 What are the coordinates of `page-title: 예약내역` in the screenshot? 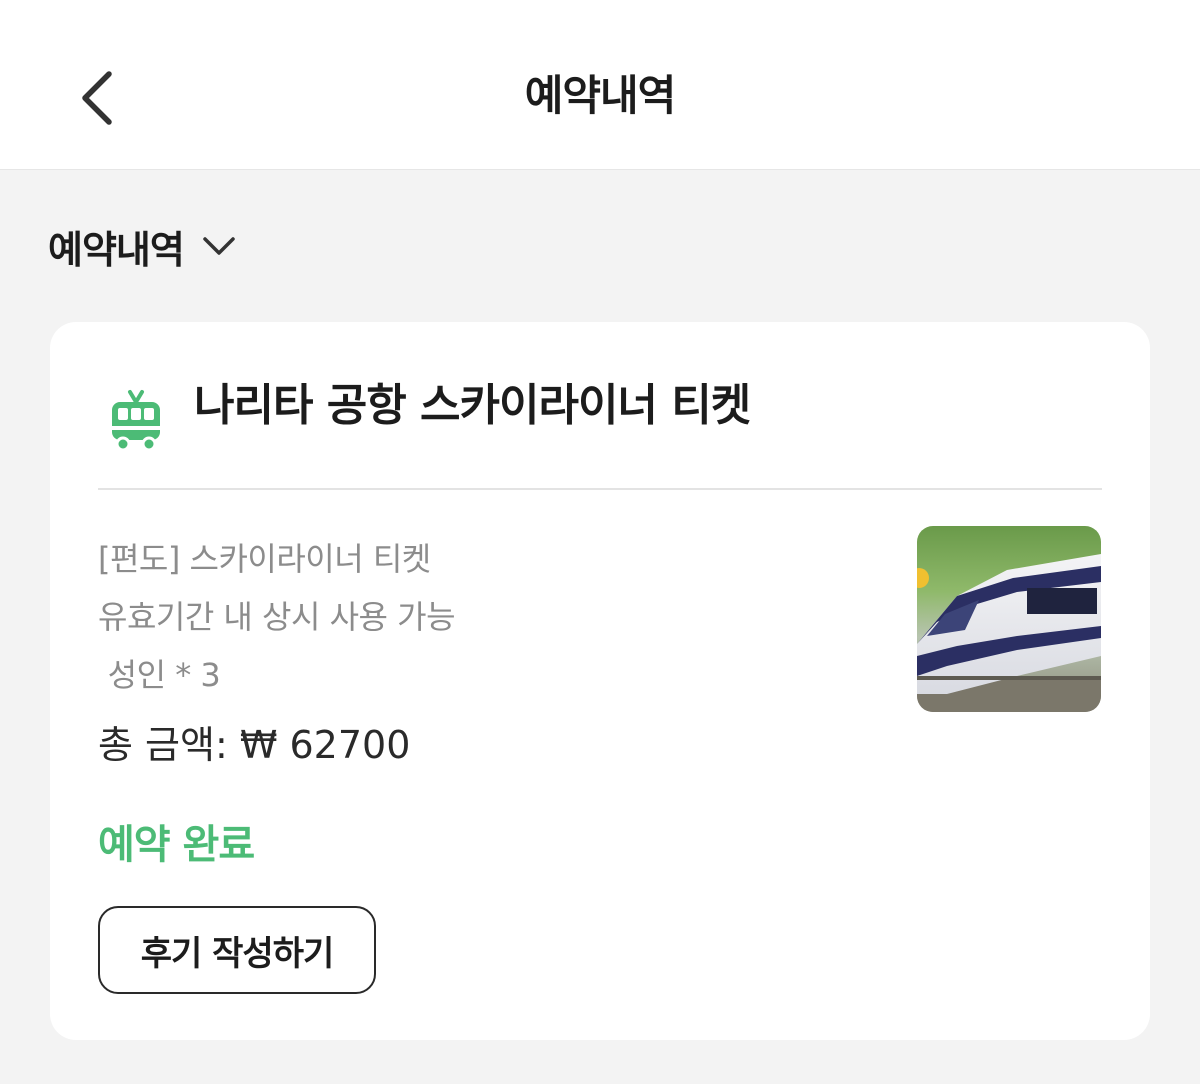 It's located at (600, 95).